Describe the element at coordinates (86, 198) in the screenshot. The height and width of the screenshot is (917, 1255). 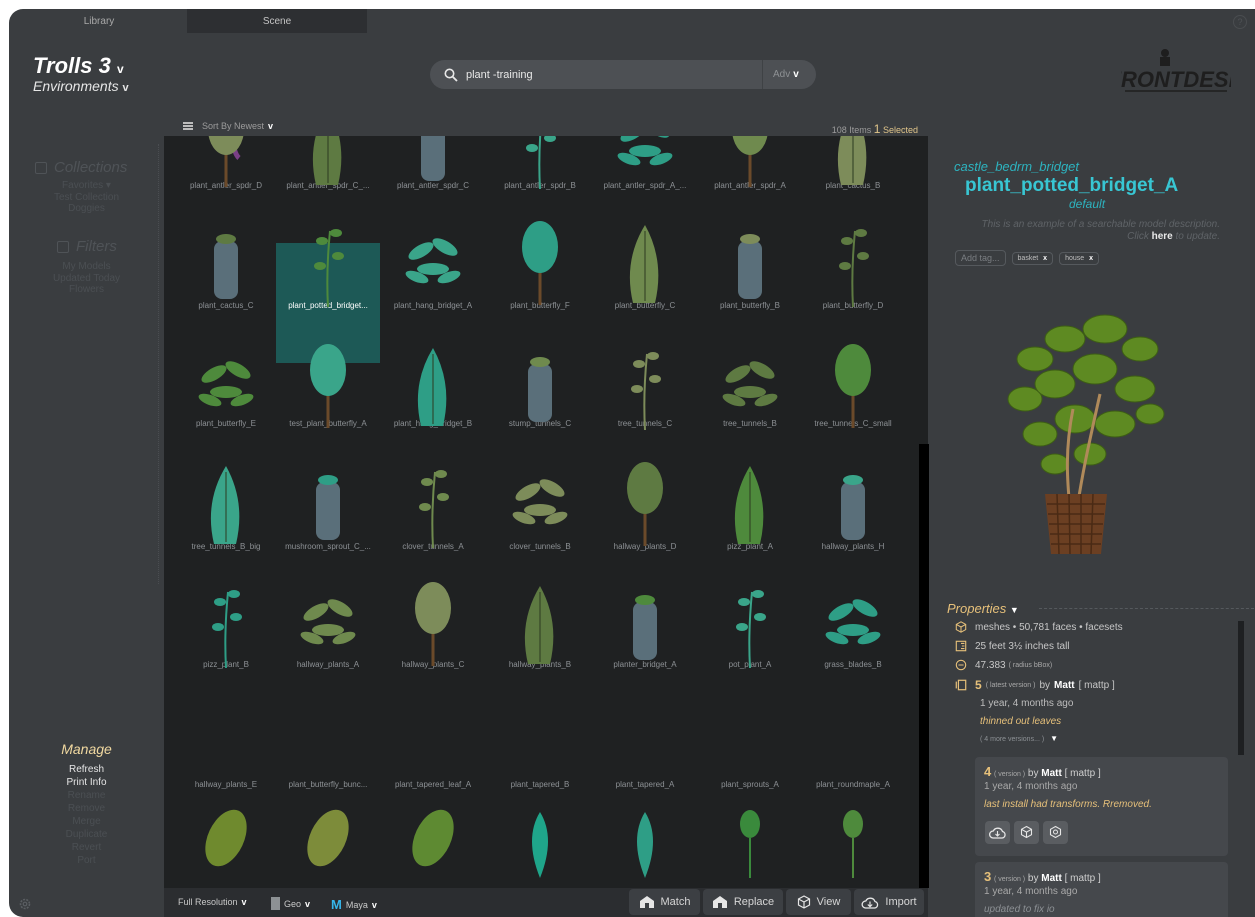
I see `collection-item: Test Collection` at that location.